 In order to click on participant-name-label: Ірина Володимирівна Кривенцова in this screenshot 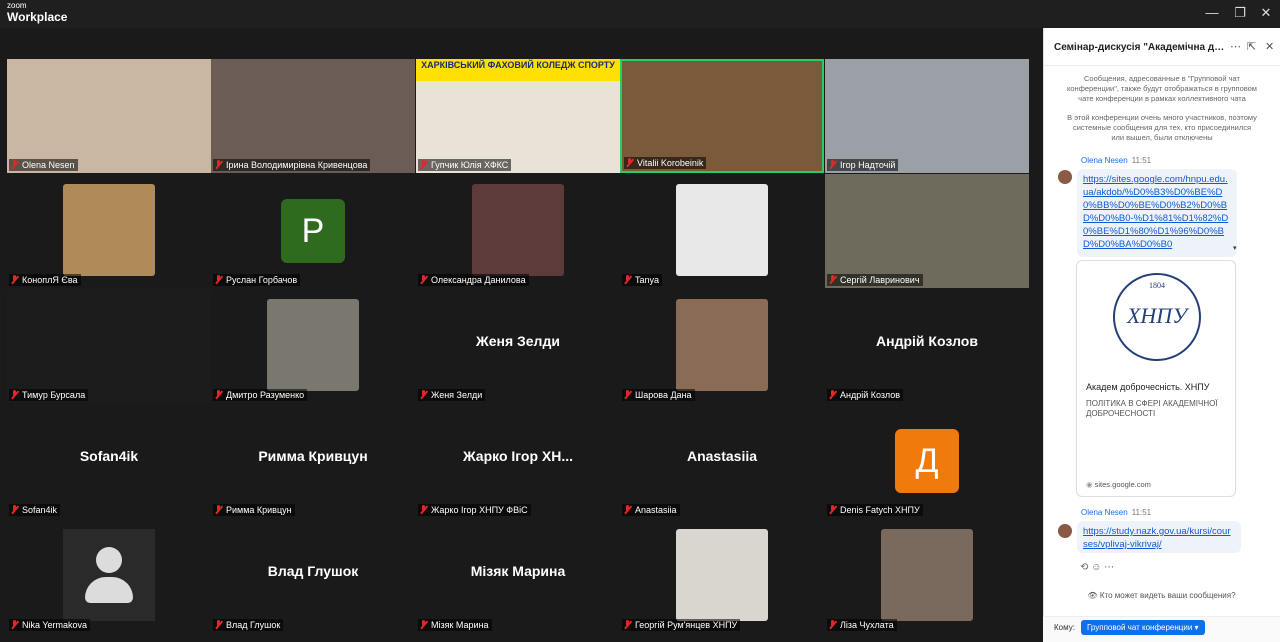, I will do `click(292, 165)`.